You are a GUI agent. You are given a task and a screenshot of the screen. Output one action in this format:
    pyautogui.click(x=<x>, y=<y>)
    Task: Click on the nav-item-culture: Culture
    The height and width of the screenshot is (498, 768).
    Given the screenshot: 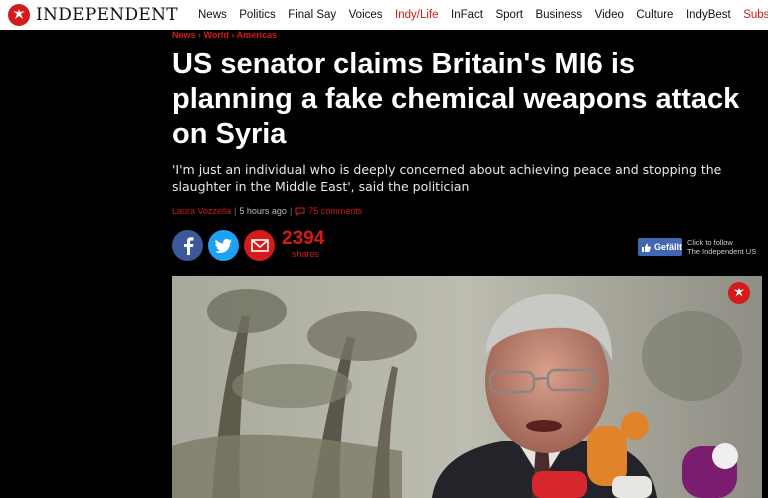 What is the action you would take?
    pyautogui.click(x=654, y=15)
    